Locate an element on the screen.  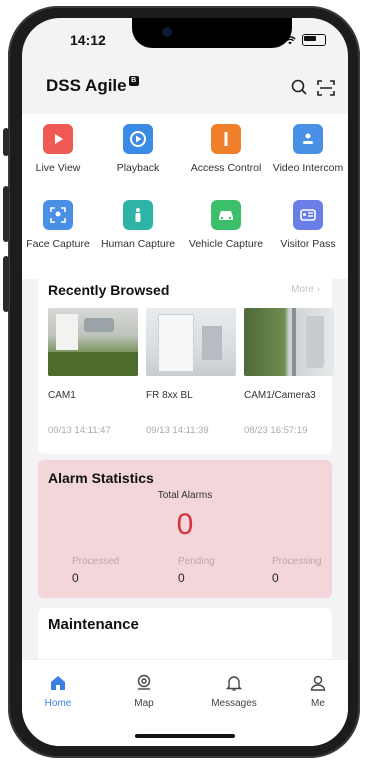
recent-item-time: 09/13 14:11:39 is located at coordinates (177, 430).